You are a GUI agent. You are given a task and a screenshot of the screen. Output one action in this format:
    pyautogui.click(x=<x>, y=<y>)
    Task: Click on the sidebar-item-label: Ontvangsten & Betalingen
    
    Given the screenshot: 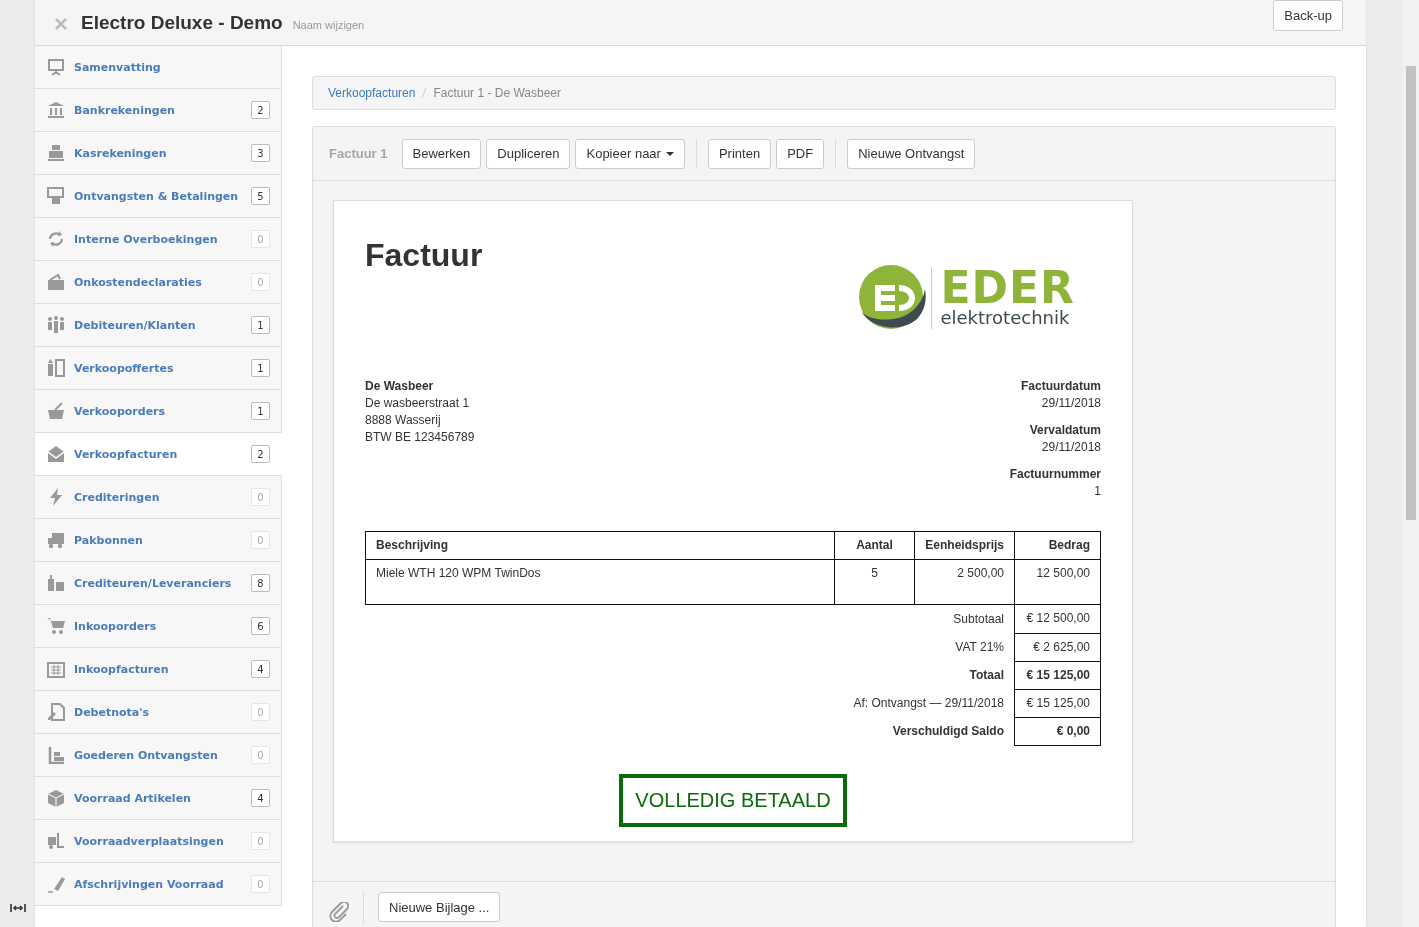 What is the action you would take?
    pyautogui.click(x=157, y=196)
    